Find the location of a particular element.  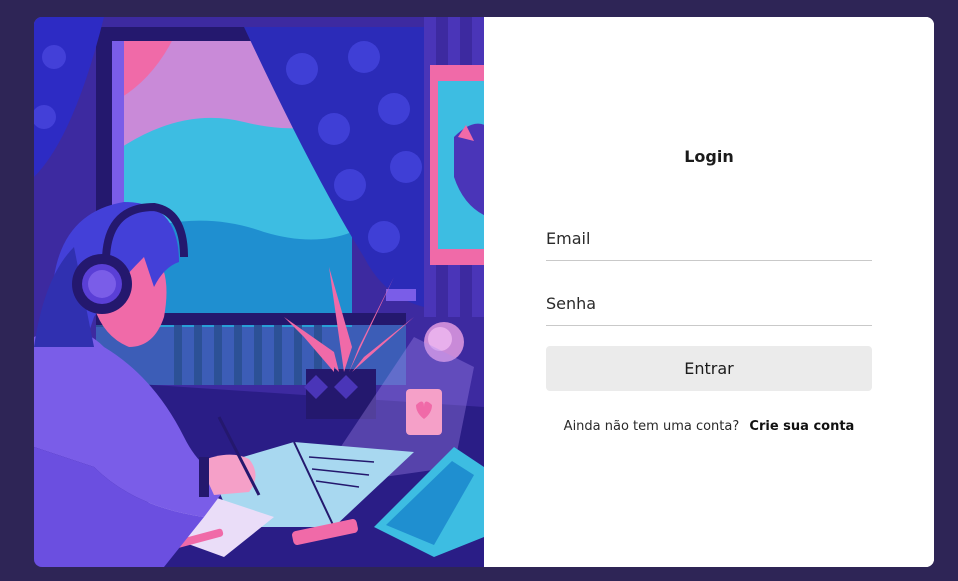

signup-link: Crie sua conta is located at coordinates (801, 426).